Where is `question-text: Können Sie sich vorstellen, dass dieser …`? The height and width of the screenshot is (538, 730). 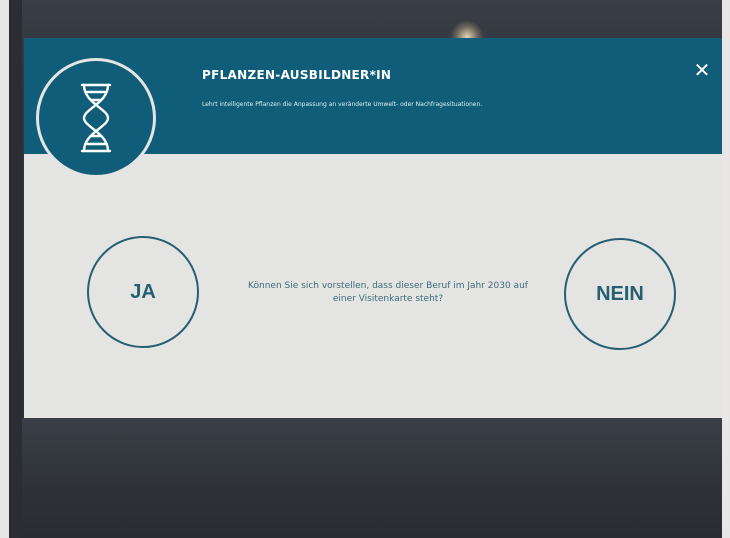
question-text: Können Sie sich vorstellen, dass dieser … is located at coordinates (388, 292).